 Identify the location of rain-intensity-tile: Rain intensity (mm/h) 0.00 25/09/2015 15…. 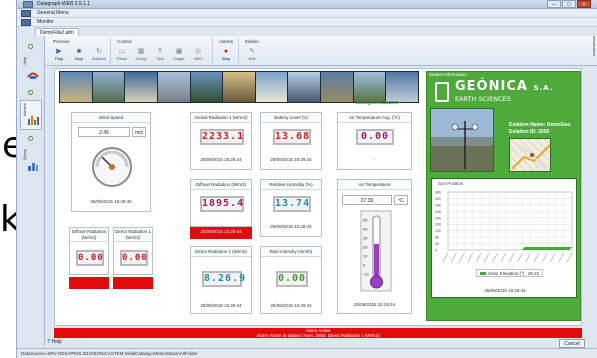
(291, 280).